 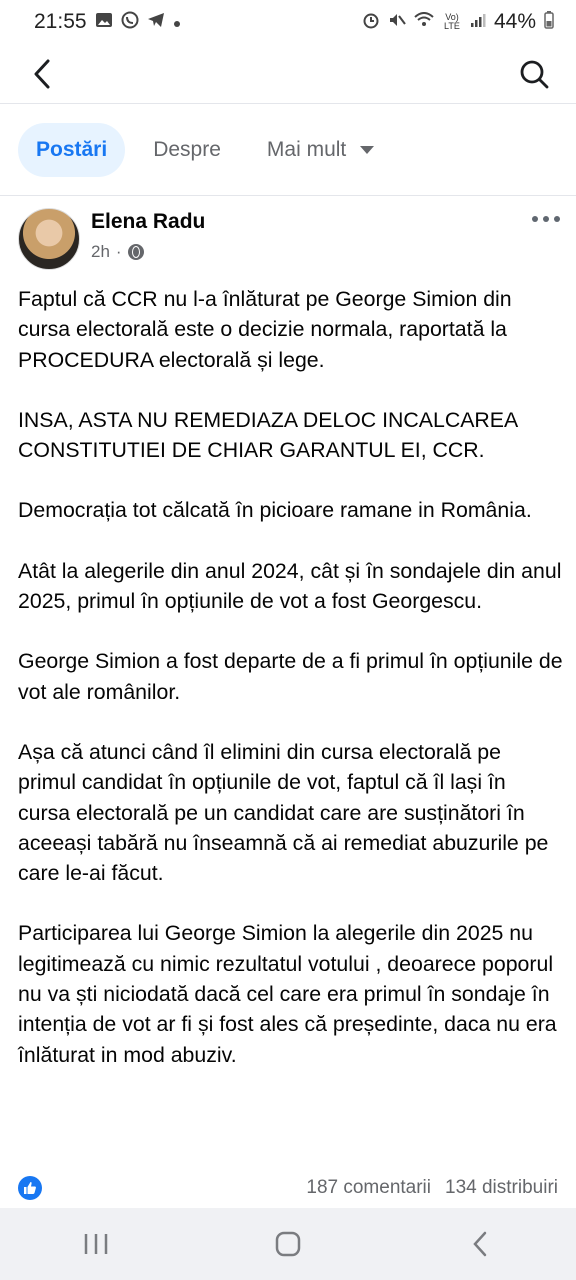 I want to click on tab-mai-mult: Mai mult, so click(x=320, y=150).